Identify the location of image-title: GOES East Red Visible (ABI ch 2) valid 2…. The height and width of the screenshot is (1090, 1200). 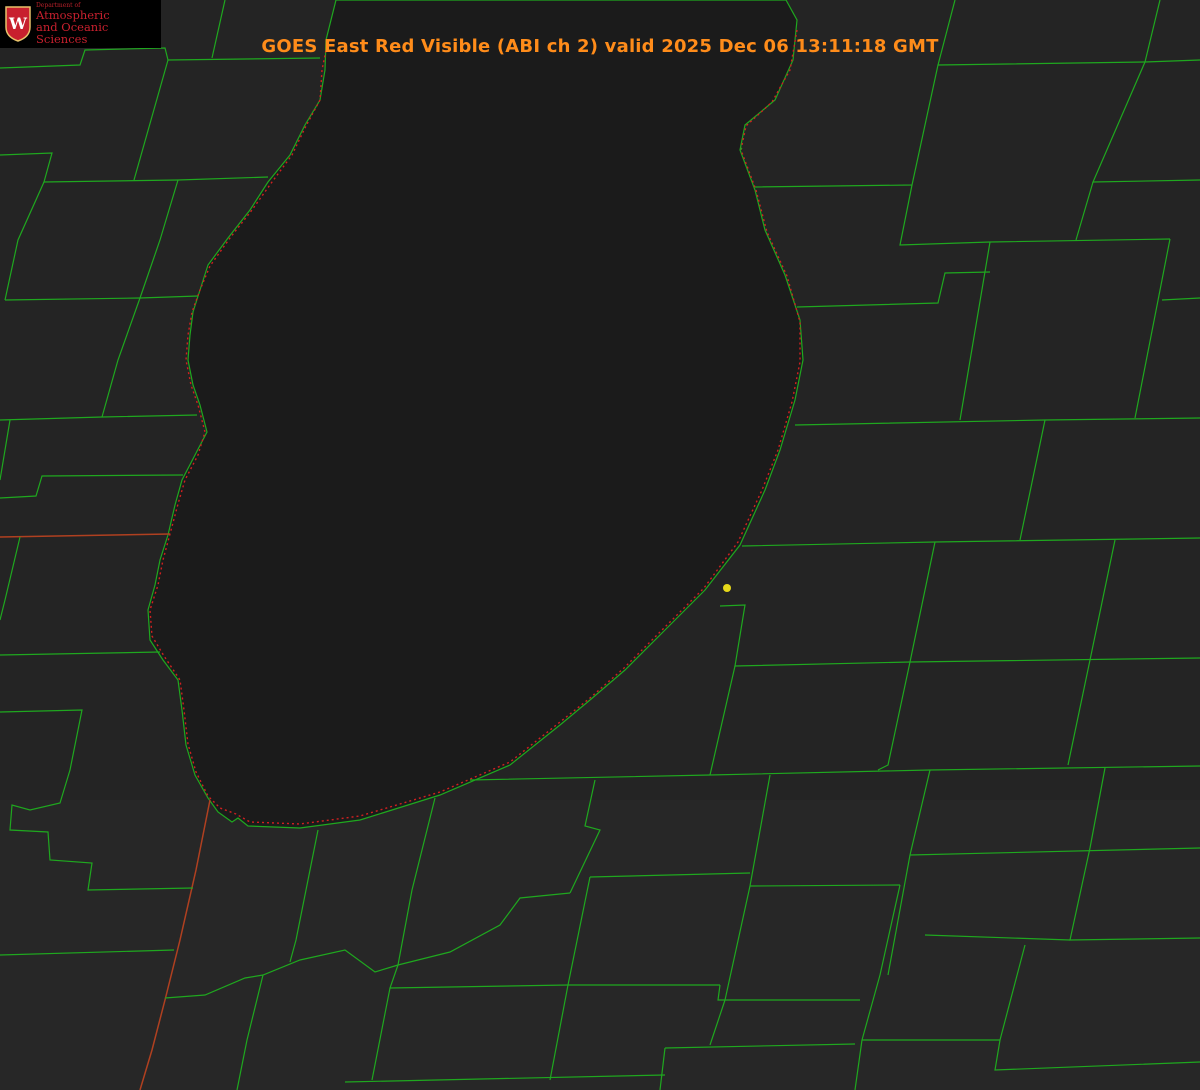
(600, 46).